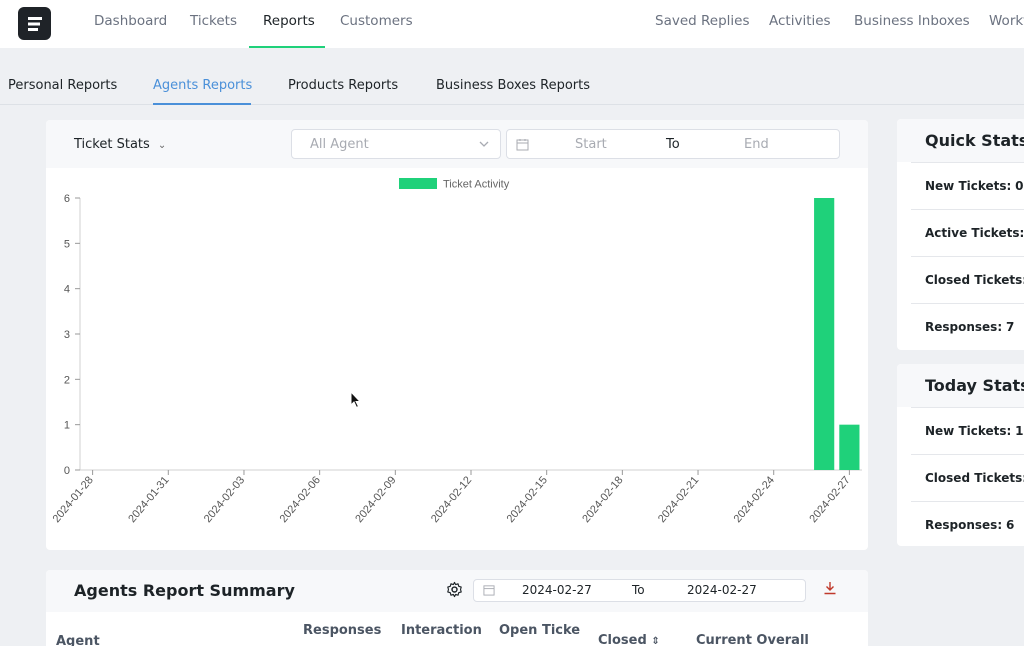 The width and height of the screenshot is (1024, 646). Describe the element at coordinates (78, 640) in the screenshot. I see `column-agent: Agent` at that location.